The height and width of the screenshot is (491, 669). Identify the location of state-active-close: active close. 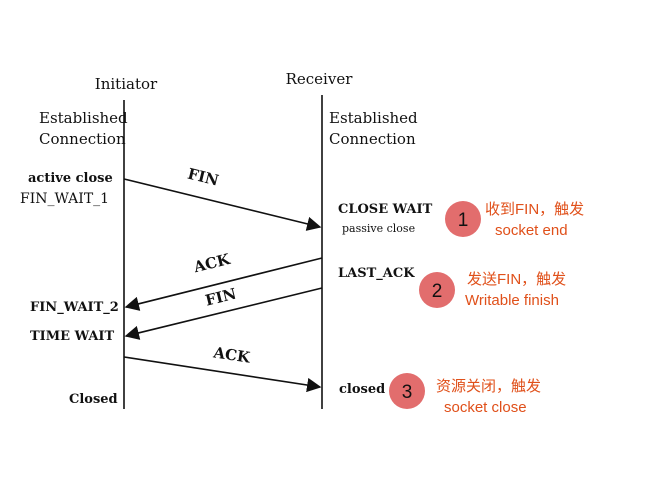
(70, 178).